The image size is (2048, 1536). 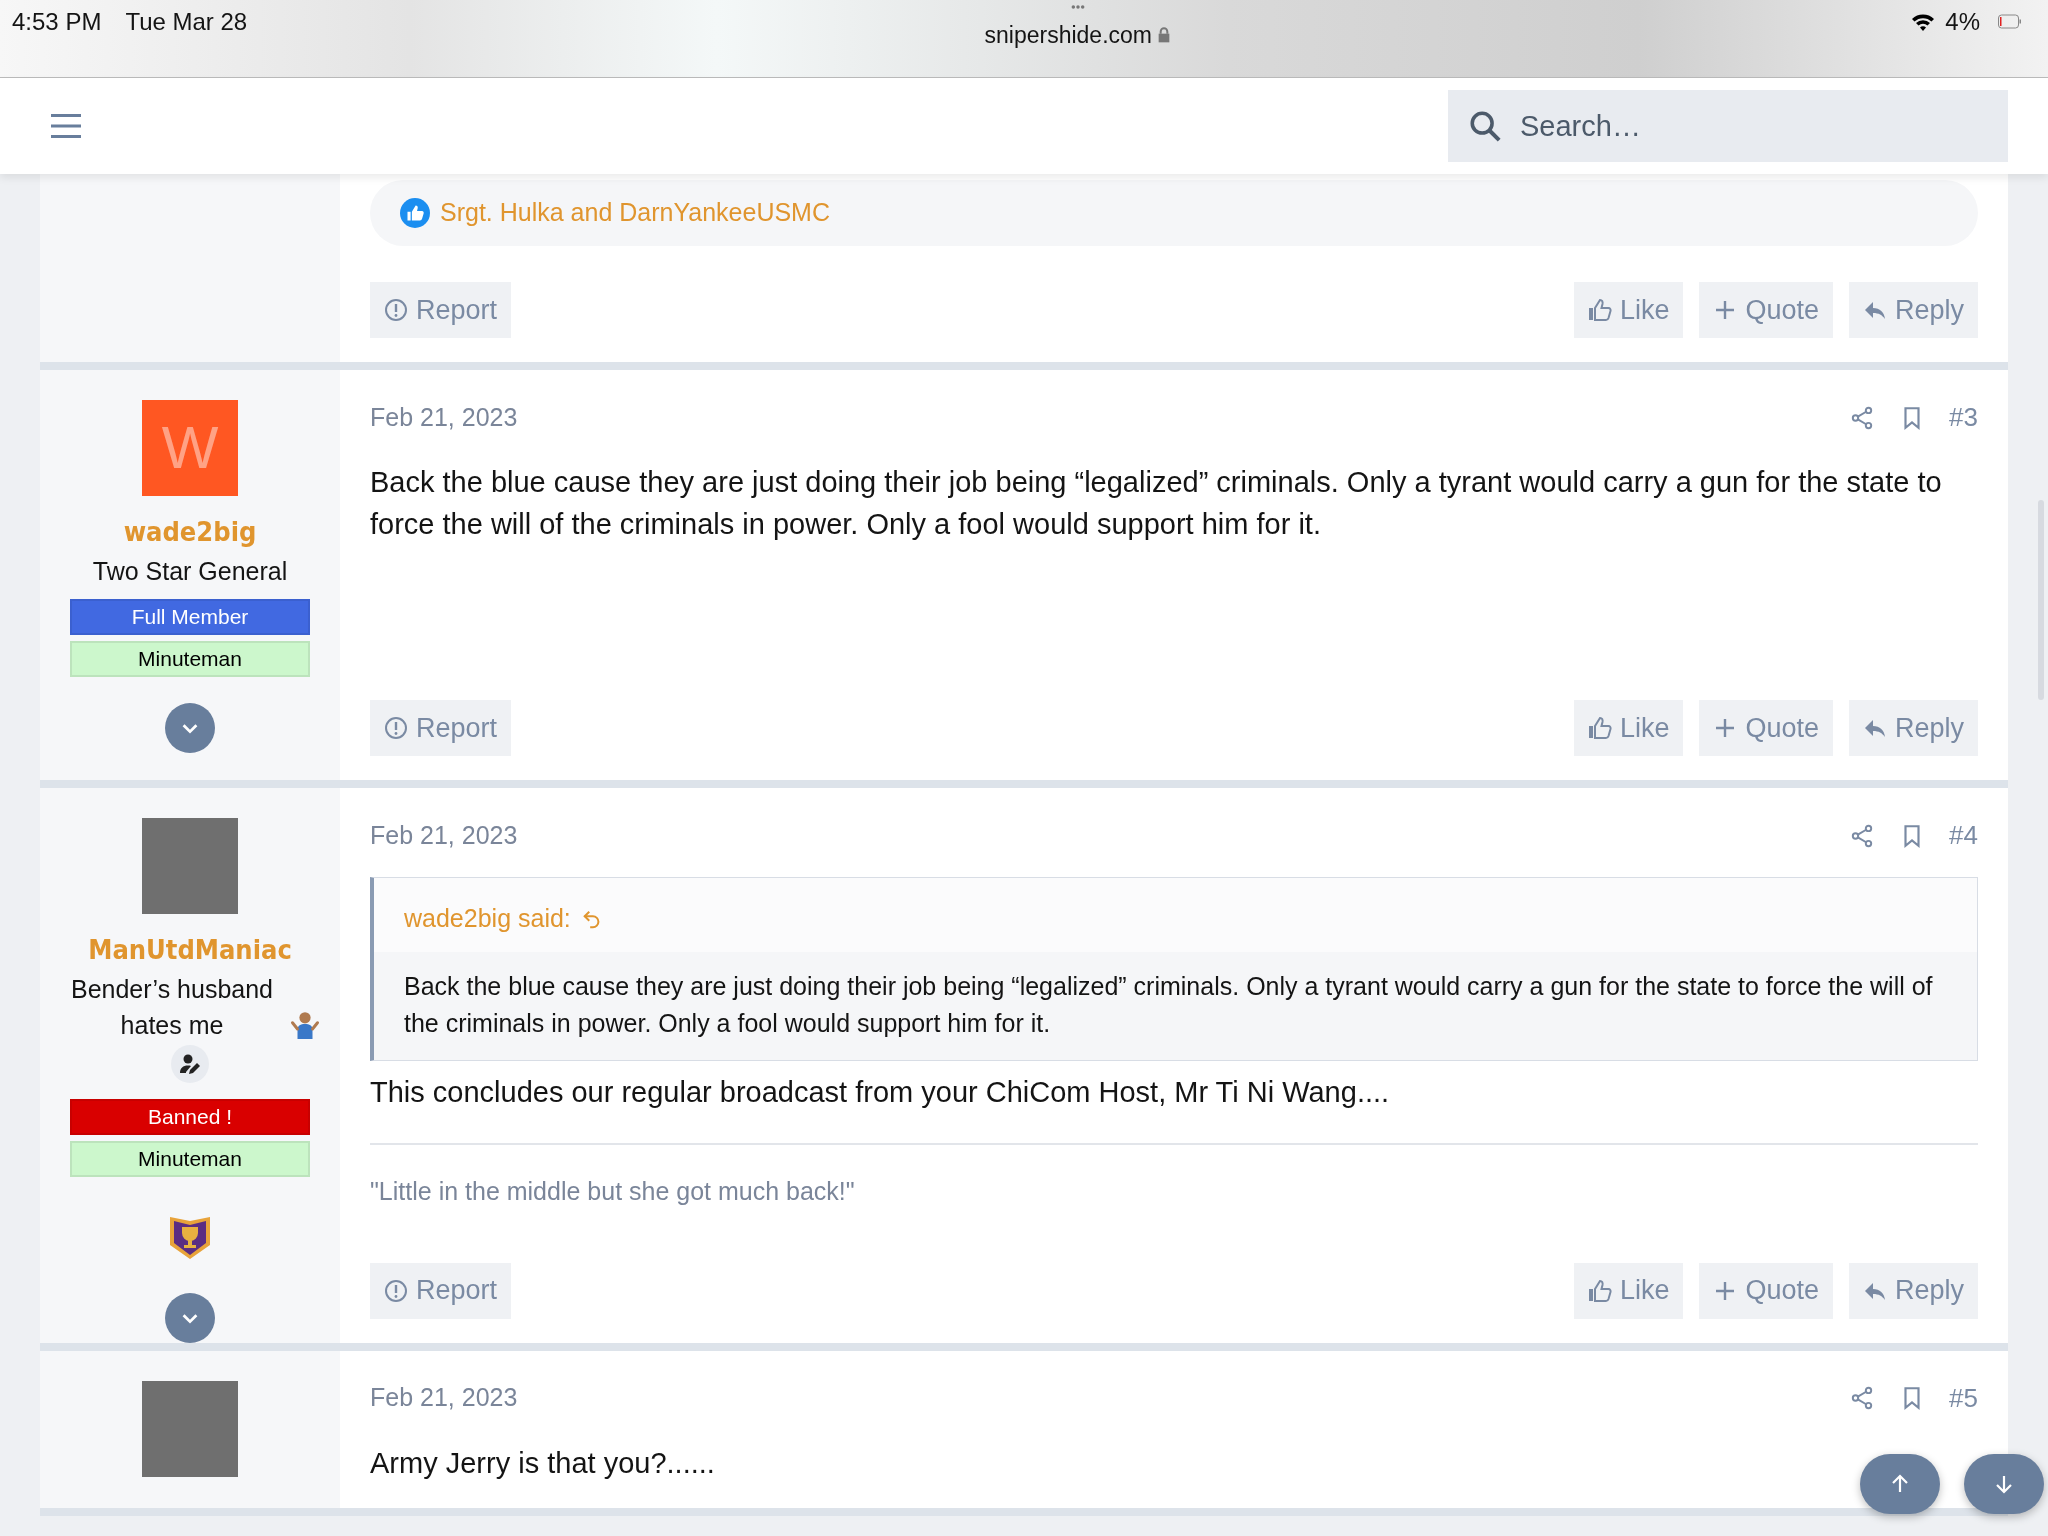 What do you see at coordinates (1963, 1398) in the screenshot?
I see `post-number-link: #5` at bounding box center [1963, 1398].